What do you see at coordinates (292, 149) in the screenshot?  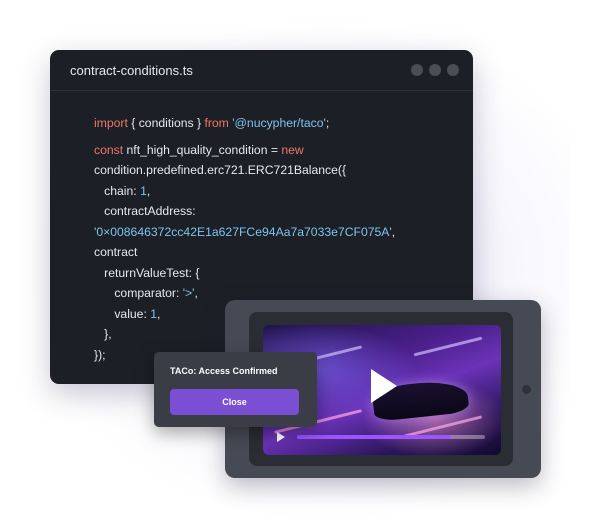 I see `code-token: new` at bounding box center [292, 149].